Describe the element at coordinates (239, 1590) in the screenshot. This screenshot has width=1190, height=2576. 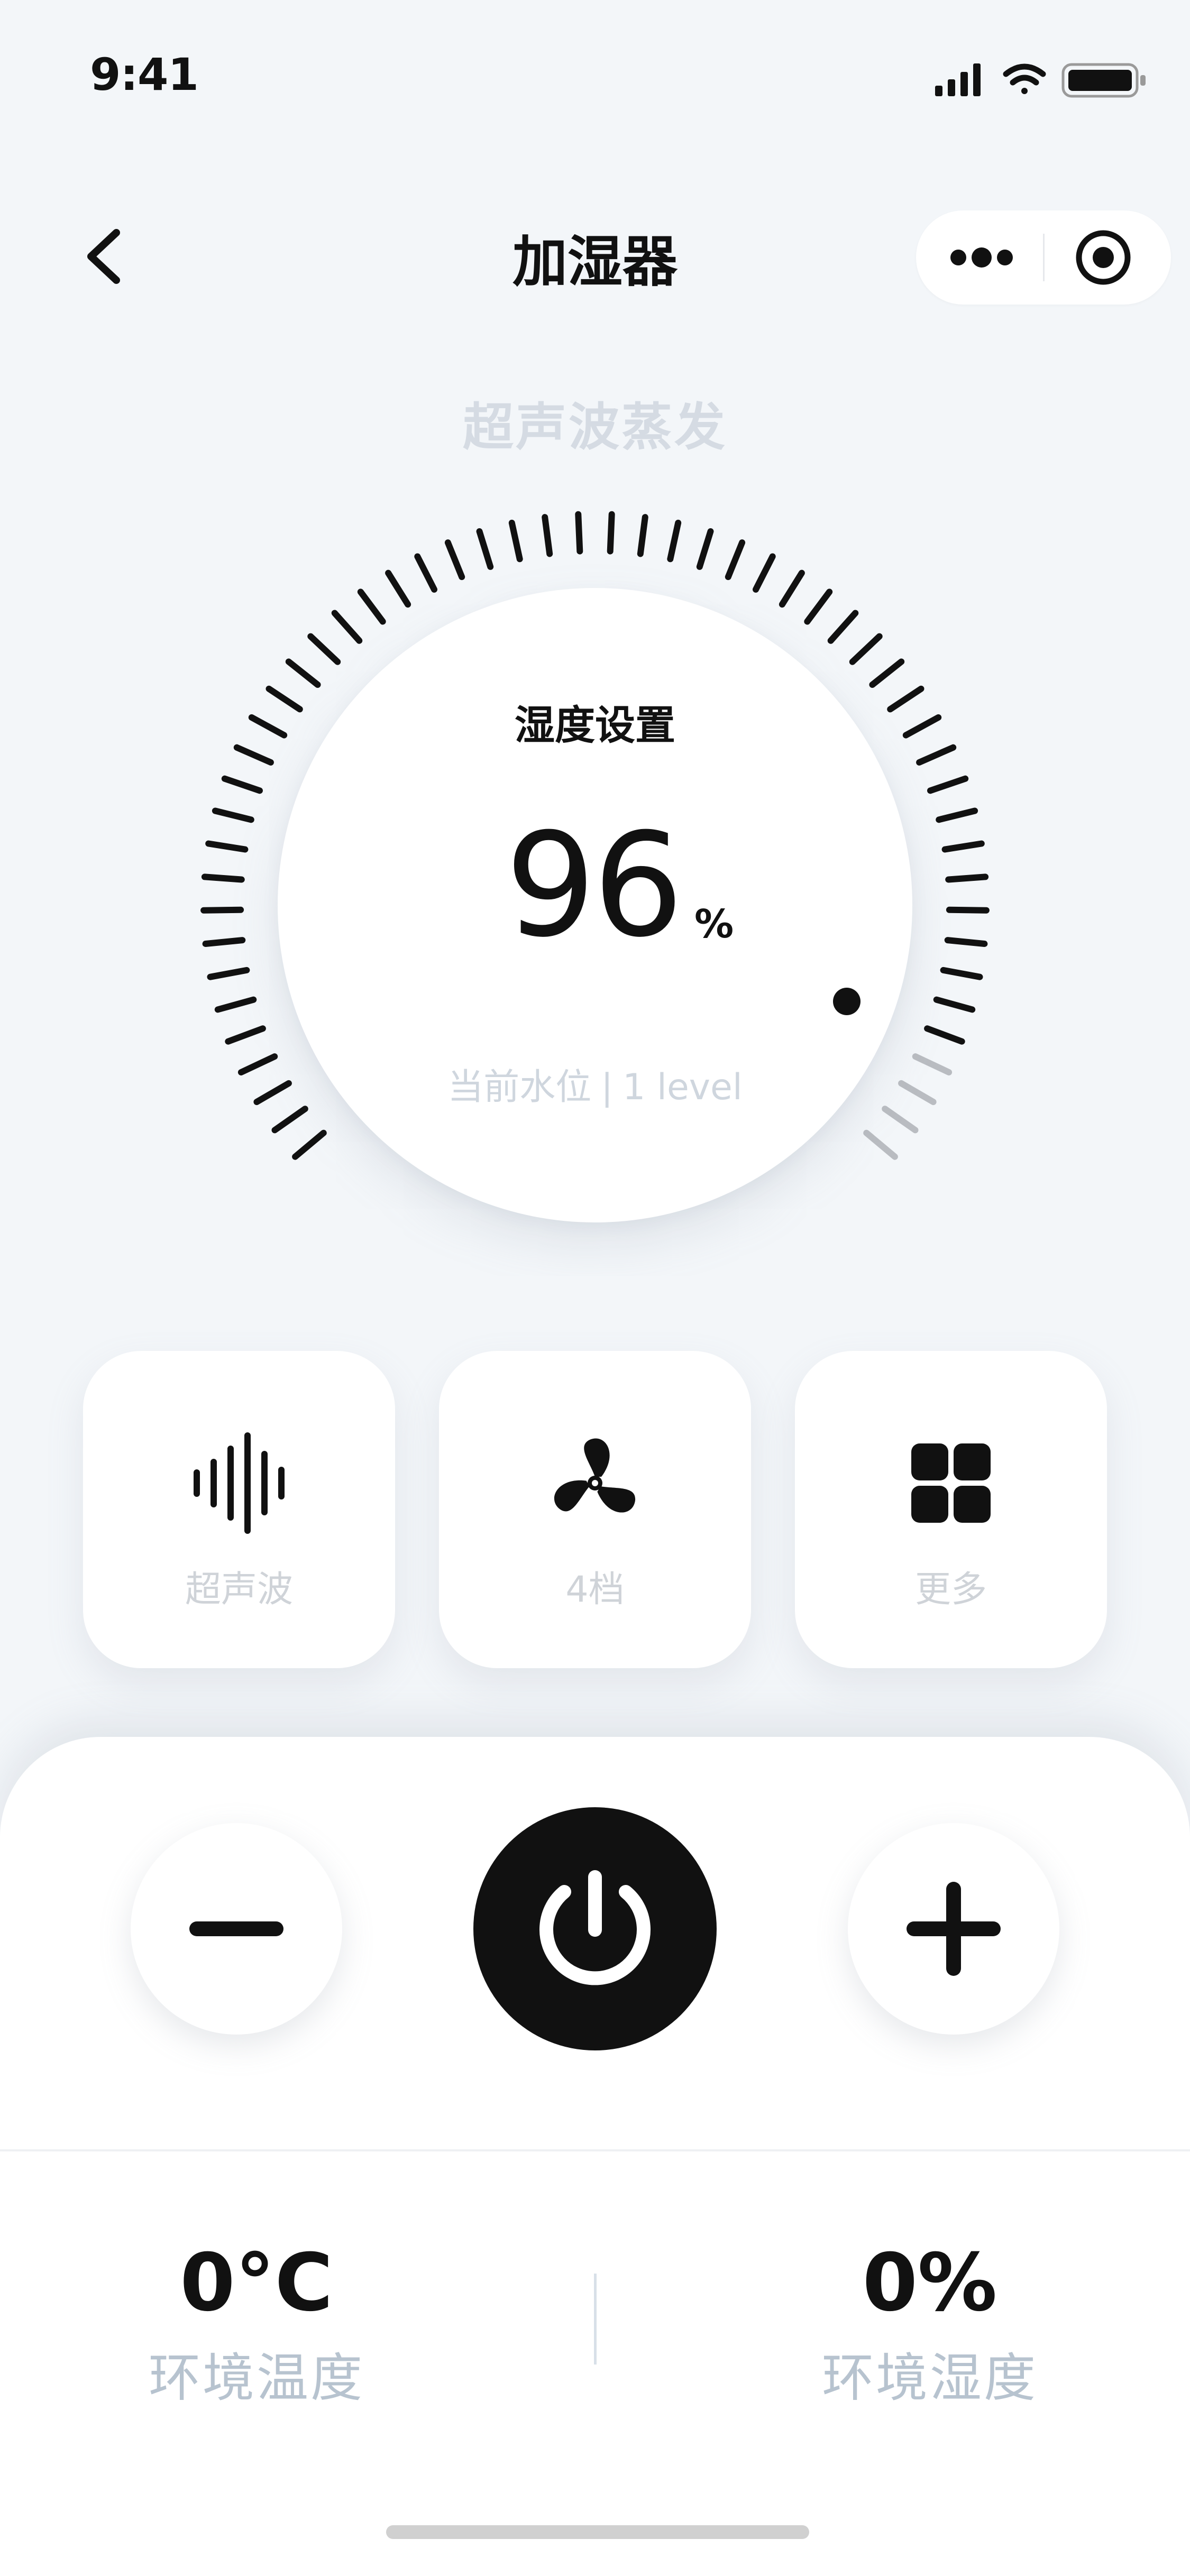
I see `card-label: 超声波` at that location.